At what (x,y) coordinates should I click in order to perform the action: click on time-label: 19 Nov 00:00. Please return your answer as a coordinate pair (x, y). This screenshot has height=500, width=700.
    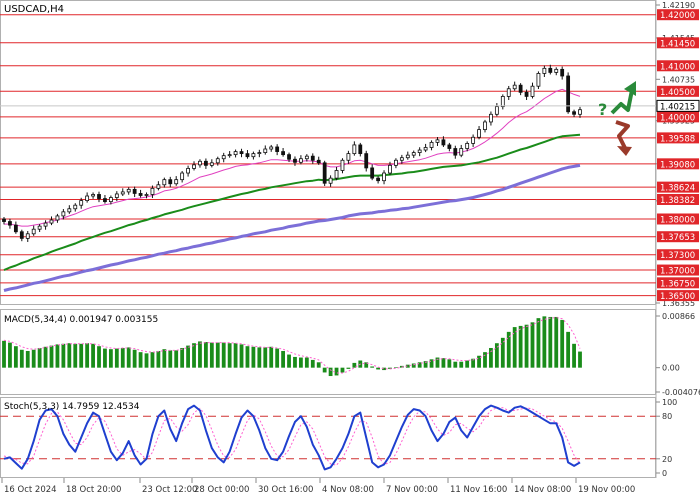
    Looking at the image, I should click on (606, 490).